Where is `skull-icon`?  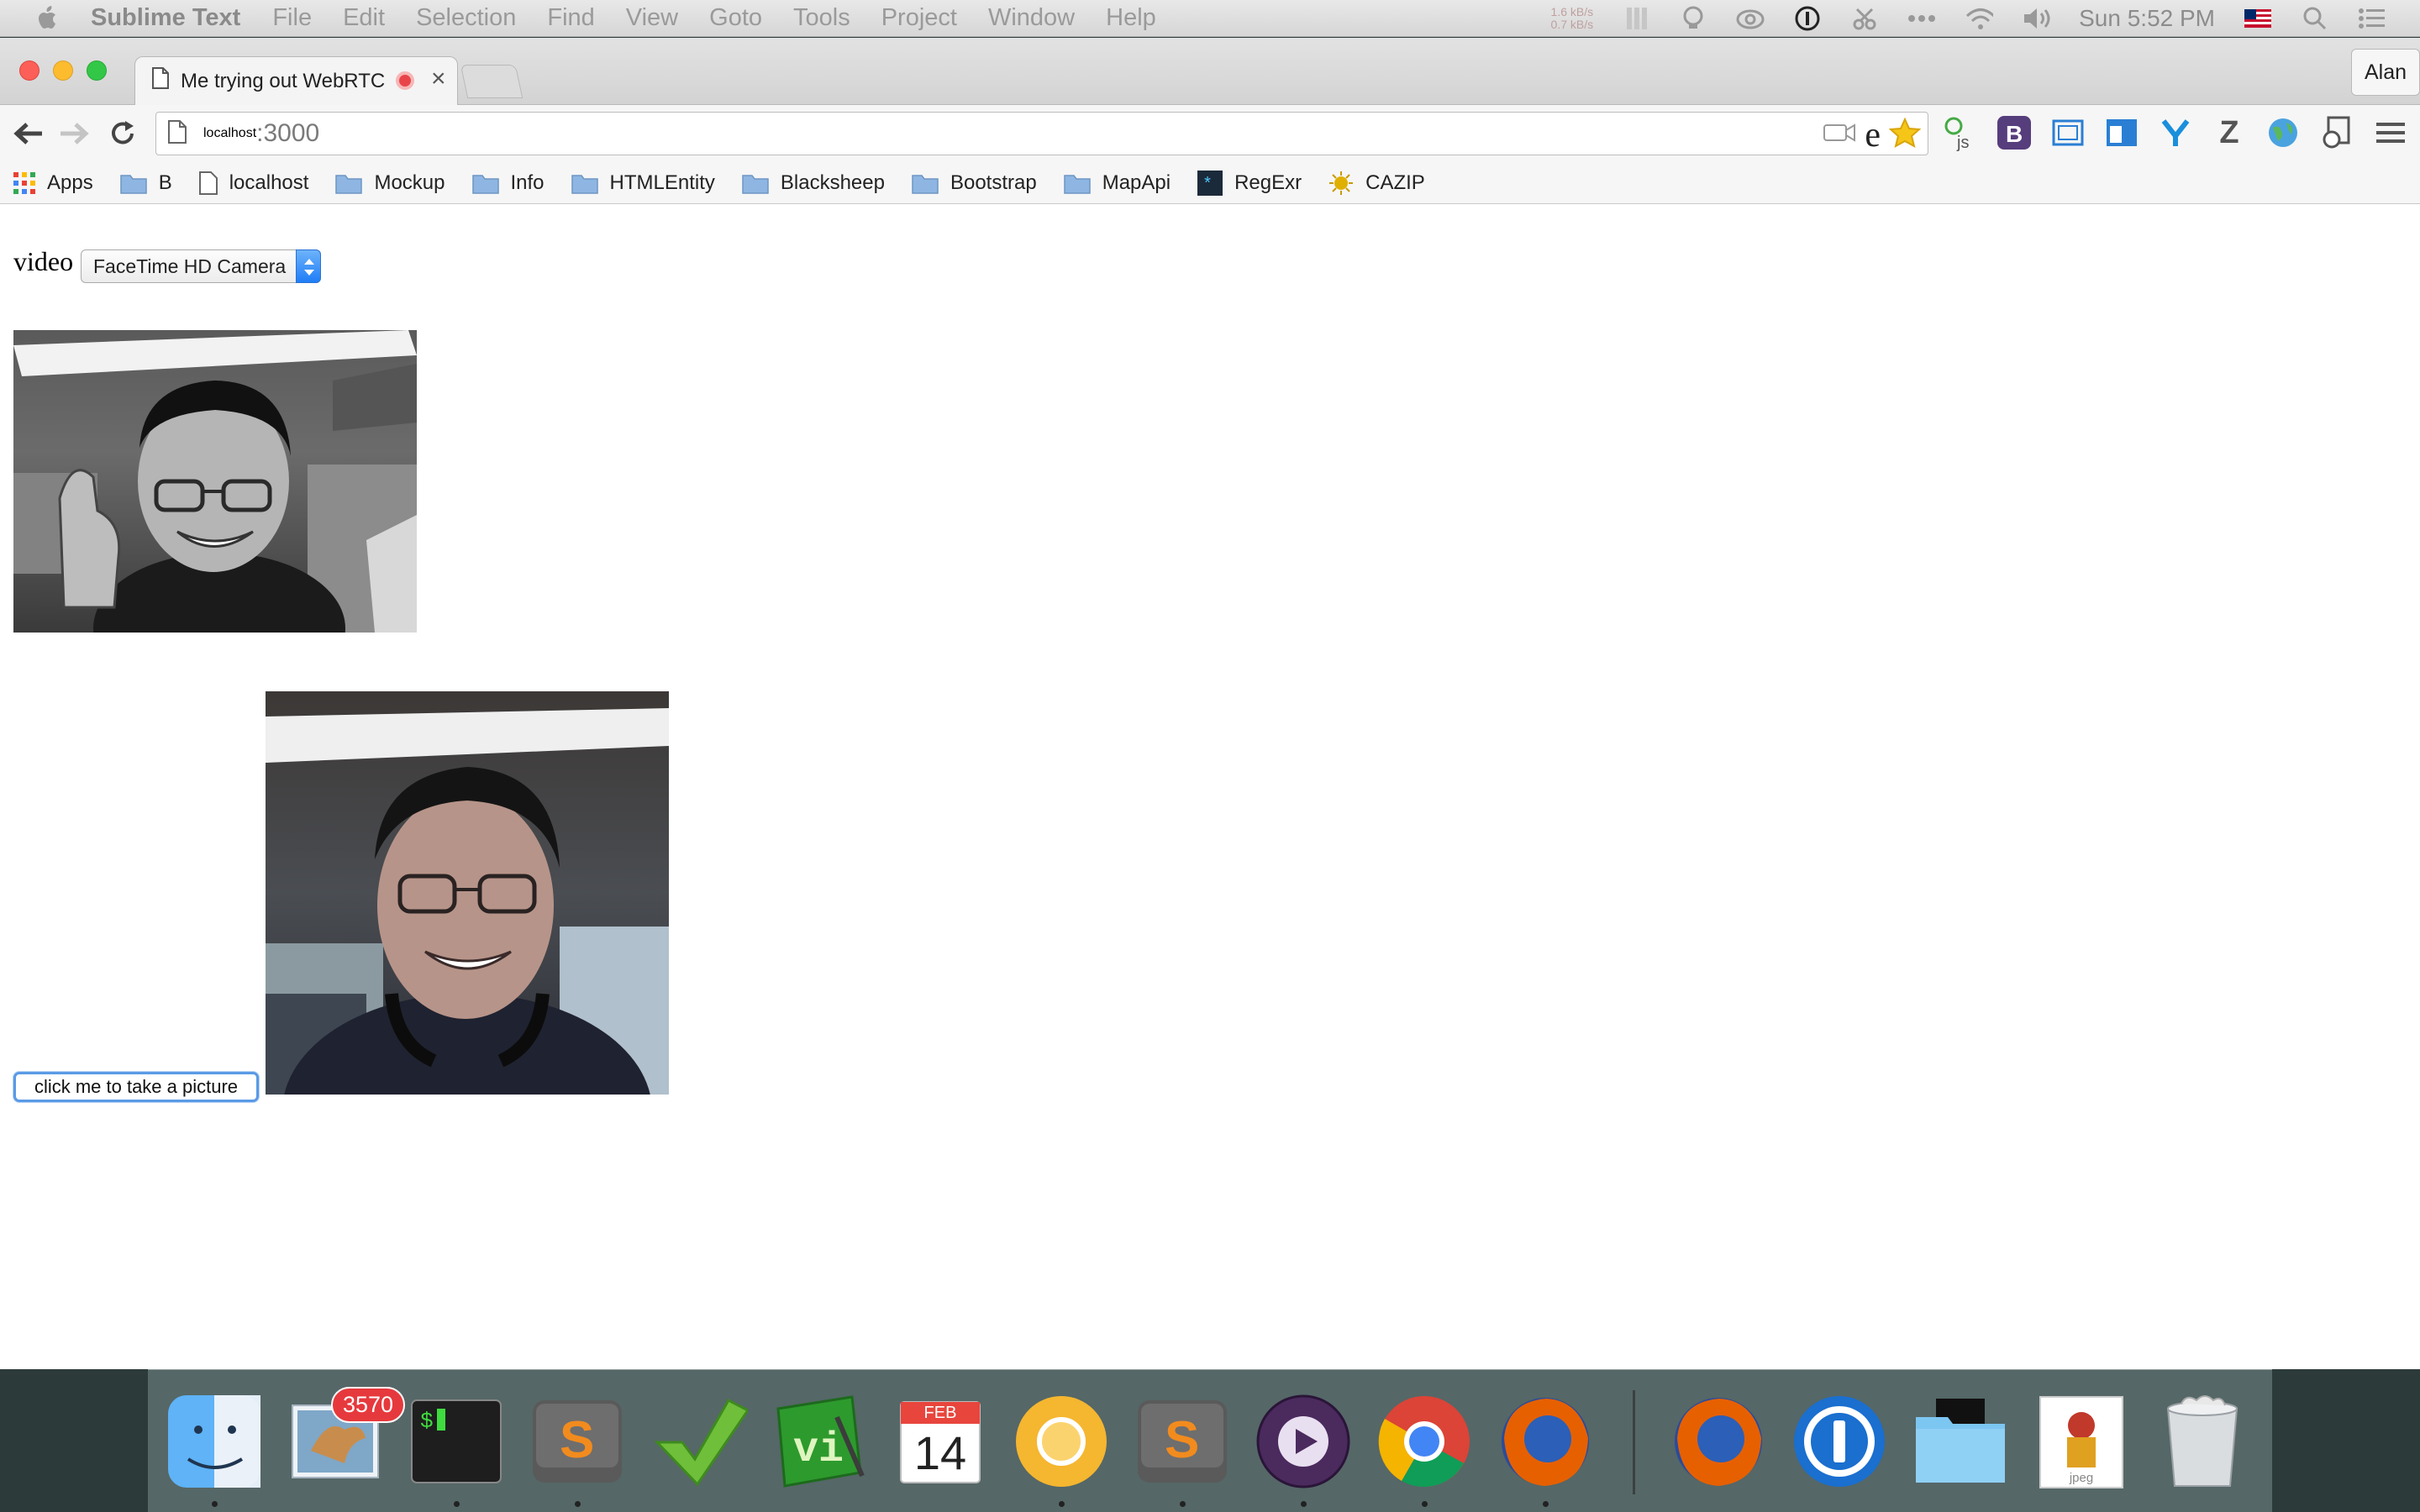
skull-icon is located at coordinates (1693, 18).